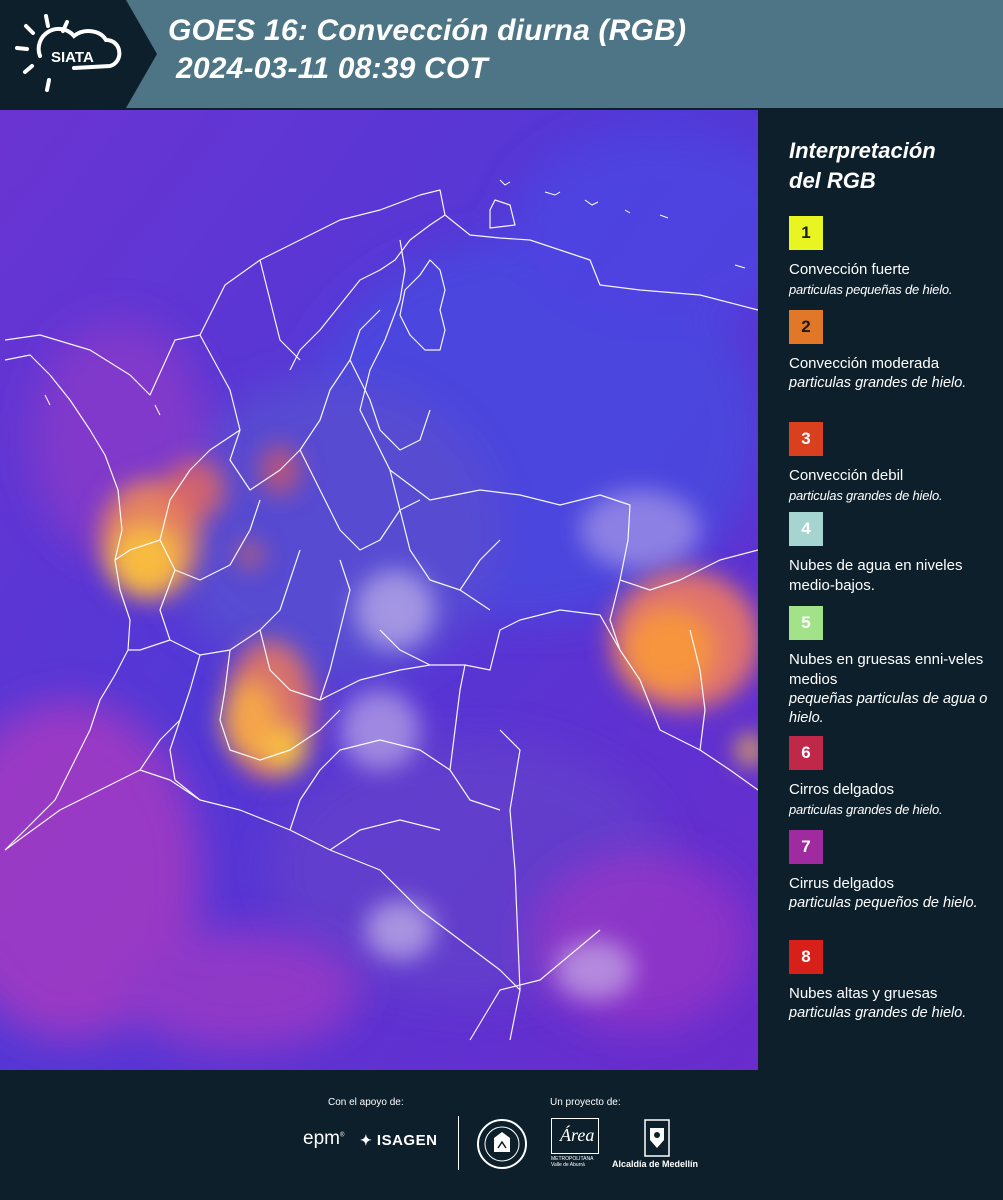 The width and height of the screenshot is (1003, 1200). Describe the element at coordinates (366, 1102) in the screenshot. I see `support-label: Con el apoyo de:` at that location.